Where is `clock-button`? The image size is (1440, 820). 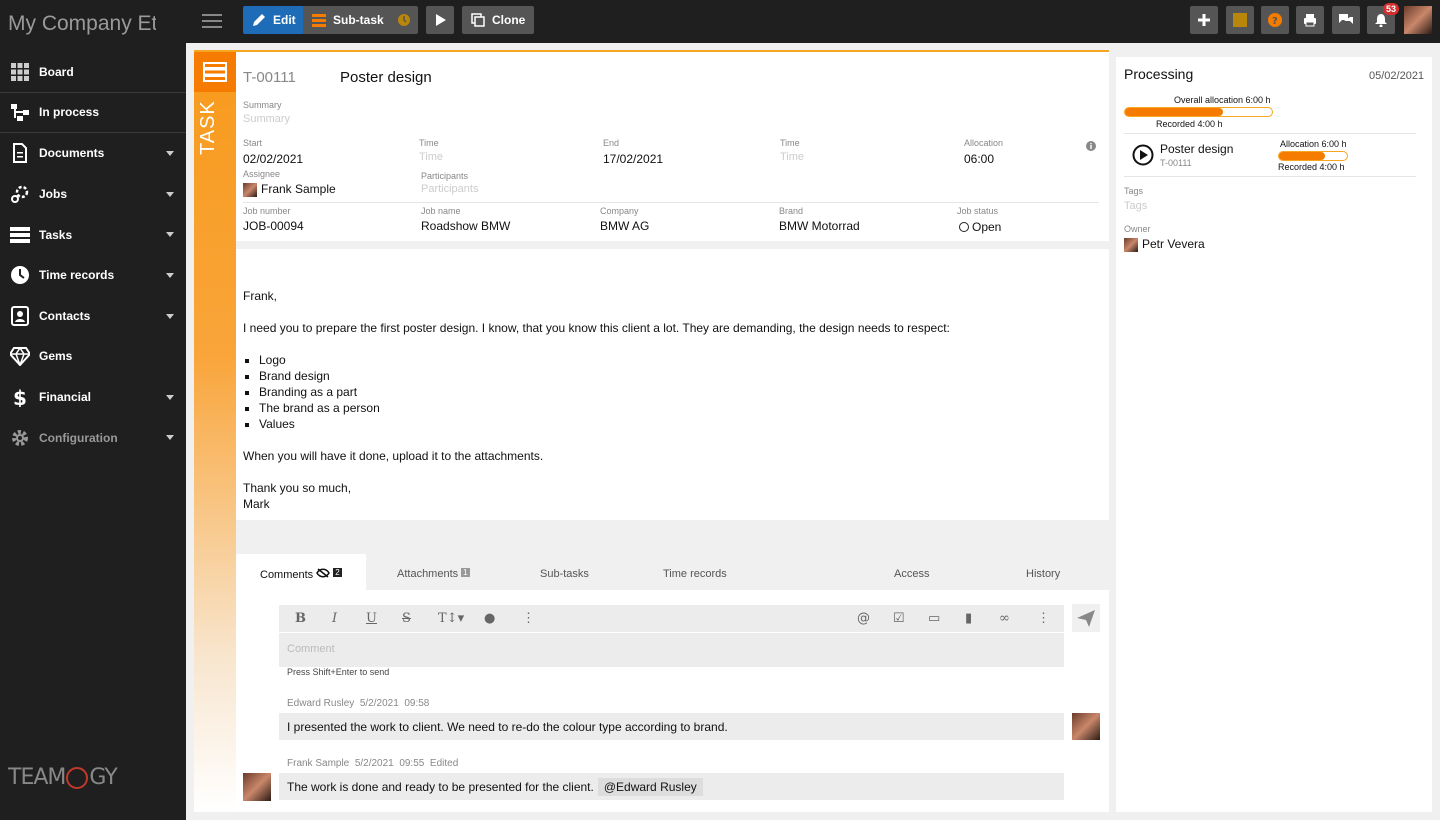 clock-button is located at coordinates (404, 20).